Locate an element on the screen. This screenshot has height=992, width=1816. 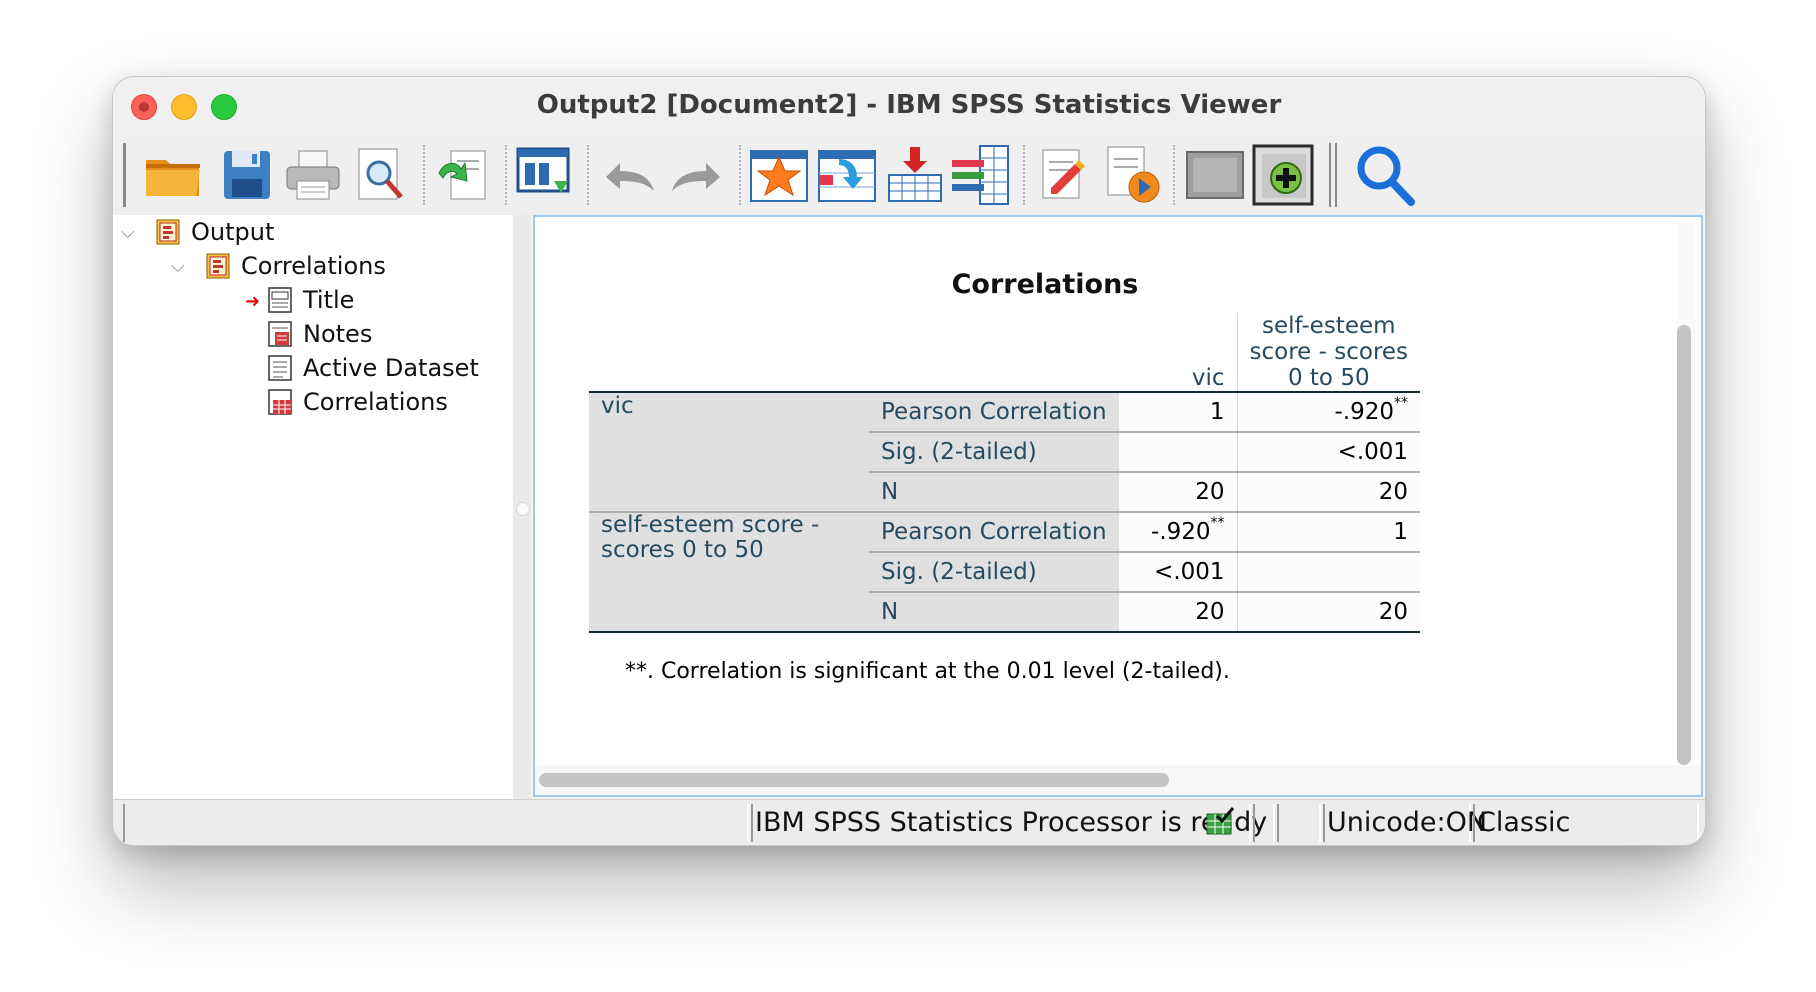
tree-item-active-dataset: Active Dataset is located at coordinates (373, 368).